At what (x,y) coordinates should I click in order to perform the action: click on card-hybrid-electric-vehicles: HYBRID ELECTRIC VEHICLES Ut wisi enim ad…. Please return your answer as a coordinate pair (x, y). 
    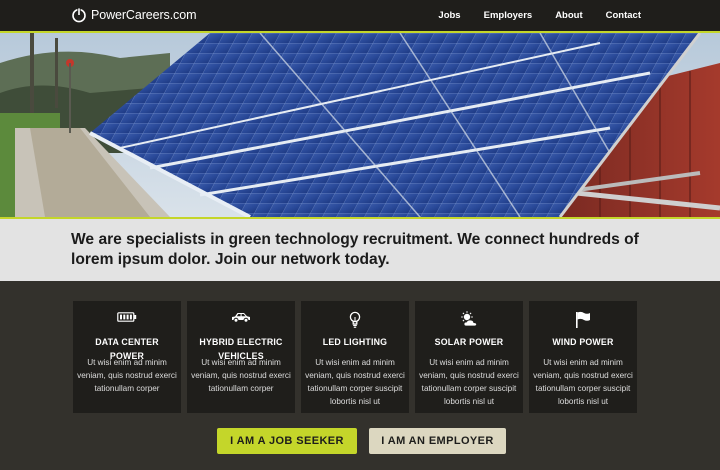
    Looking at the image, I should click on (241, 357).